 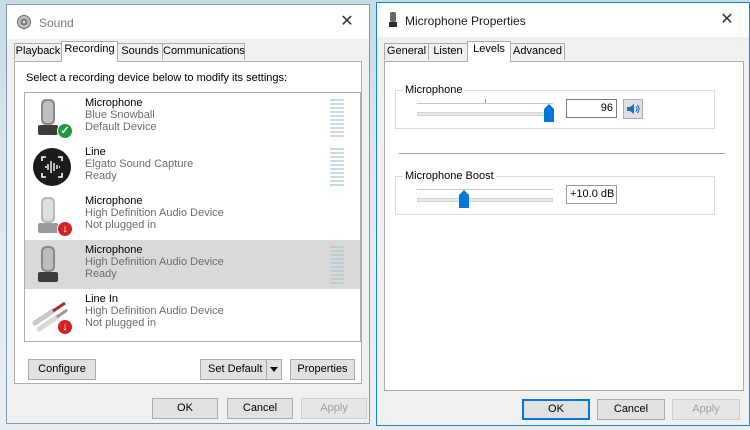 I want to click on microphone-icon, so click(x=48, y=264).